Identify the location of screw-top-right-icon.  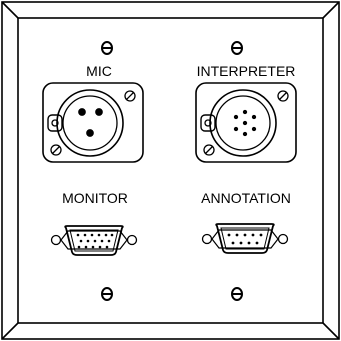
(237, 48).